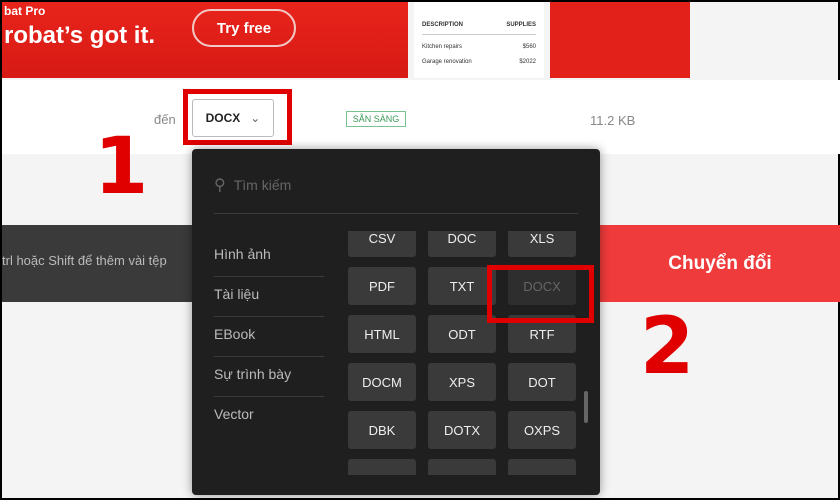  I want to click on format-option-pdf: PDF, so click(382, 286).